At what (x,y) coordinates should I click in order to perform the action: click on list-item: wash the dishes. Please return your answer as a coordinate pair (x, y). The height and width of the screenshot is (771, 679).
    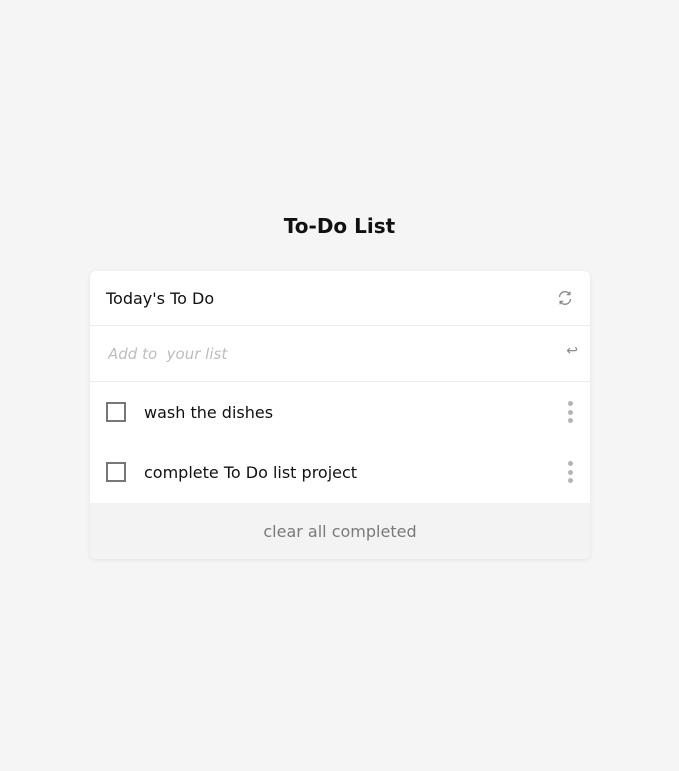
    Looking at the image, I should click on (340, 412).